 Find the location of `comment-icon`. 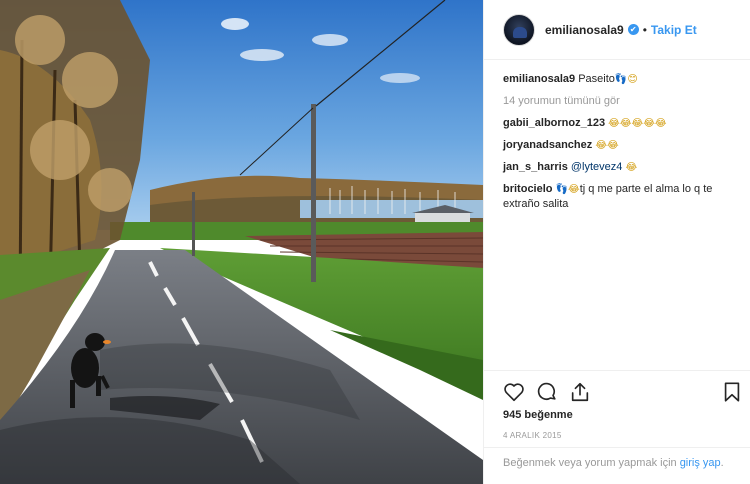

comment-icon is located at coordinates (547, 392).